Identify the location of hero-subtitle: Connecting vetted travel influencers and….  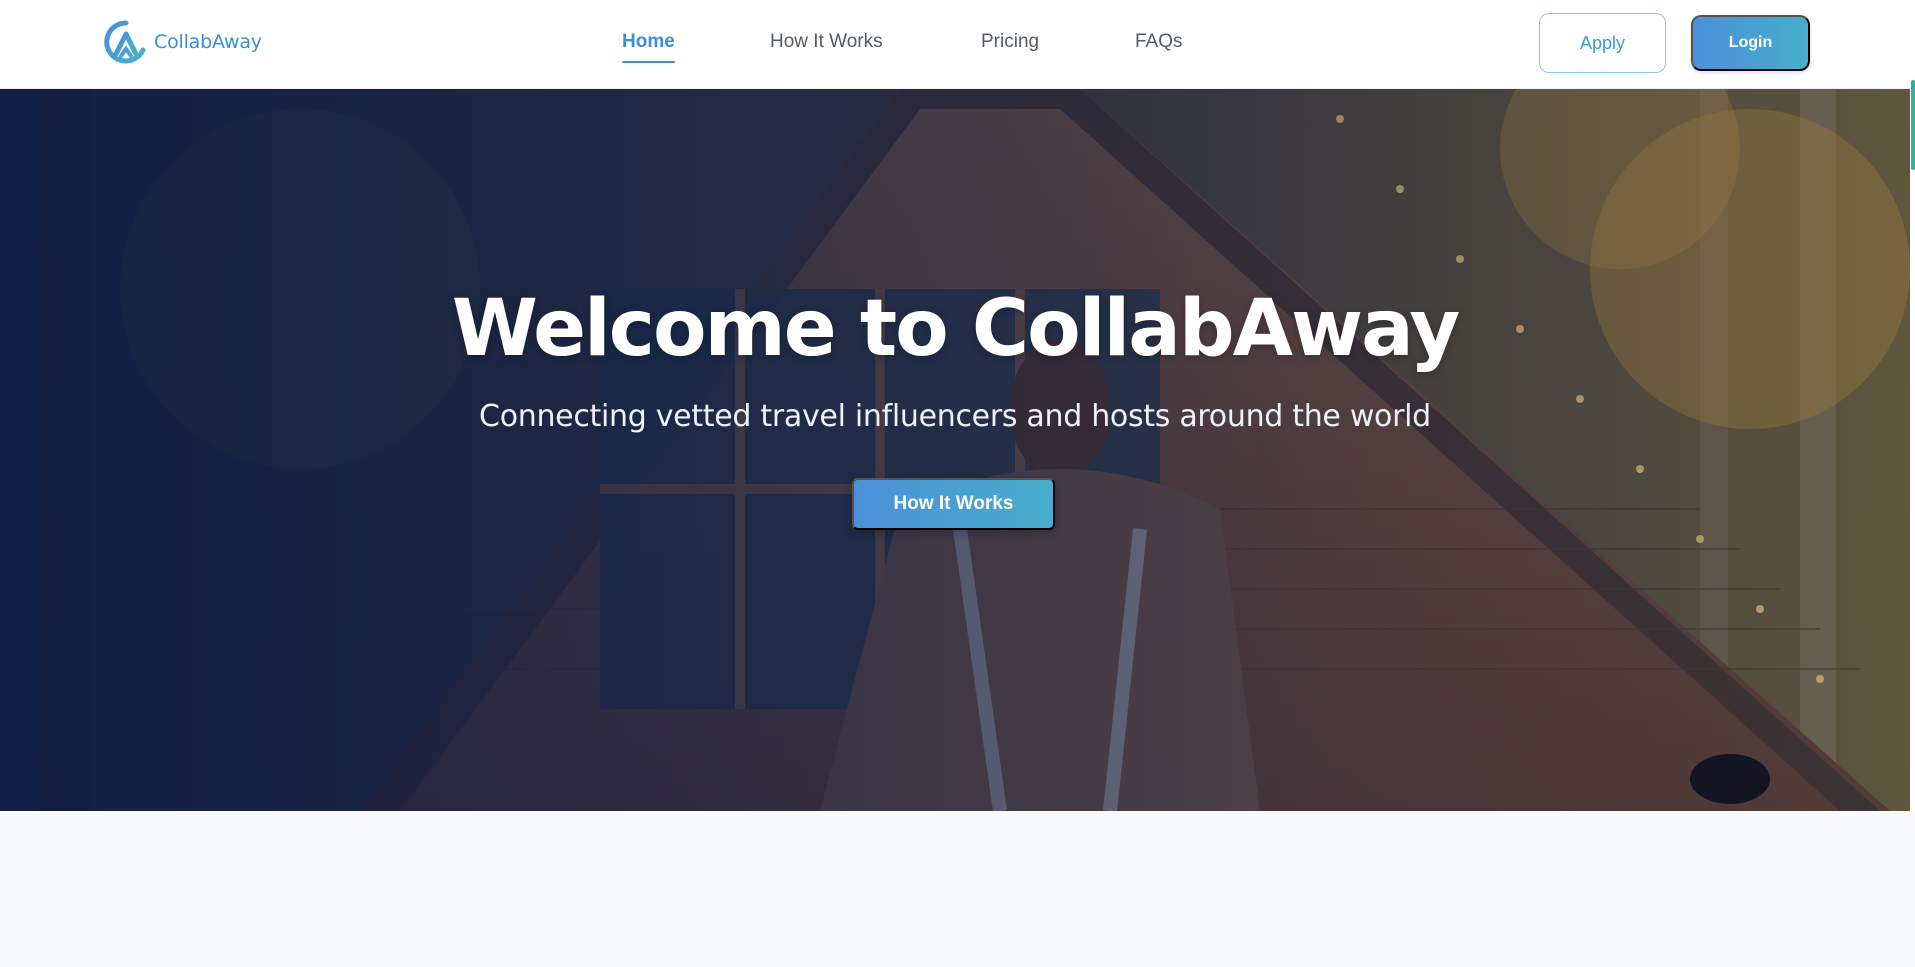
(955, 416).